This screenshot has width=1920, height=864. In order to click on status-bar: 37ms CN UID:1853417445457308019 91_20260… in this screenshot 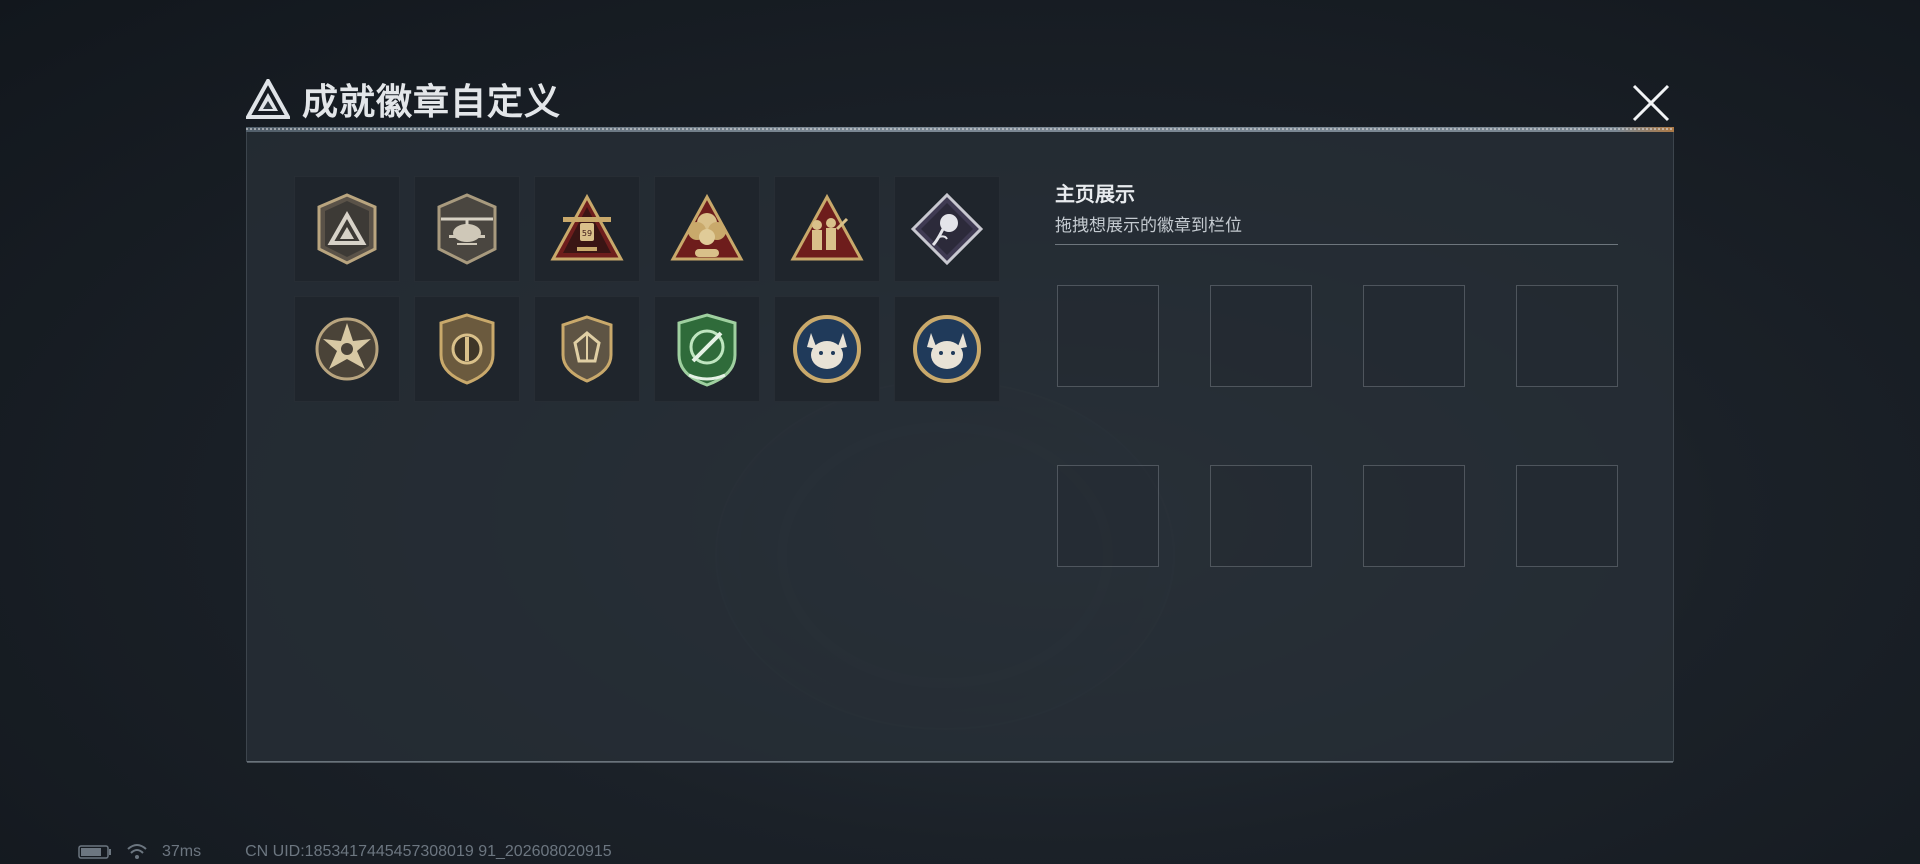, I will do `click(345, 852)`.